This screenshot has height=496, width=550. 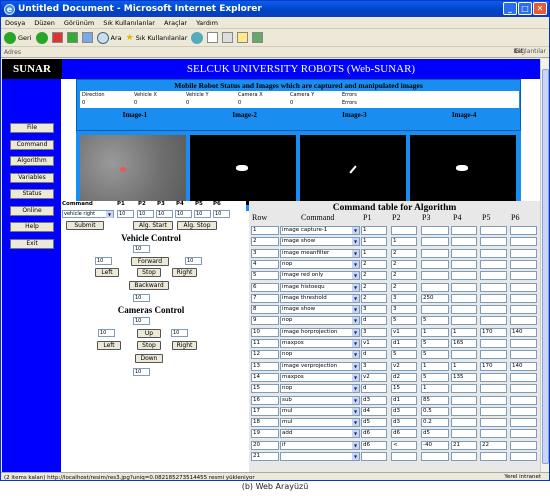 What do you see at coordinates (72, 37) in the screenshot?
I see `refresh-icon` at bounding box center [72, 37].